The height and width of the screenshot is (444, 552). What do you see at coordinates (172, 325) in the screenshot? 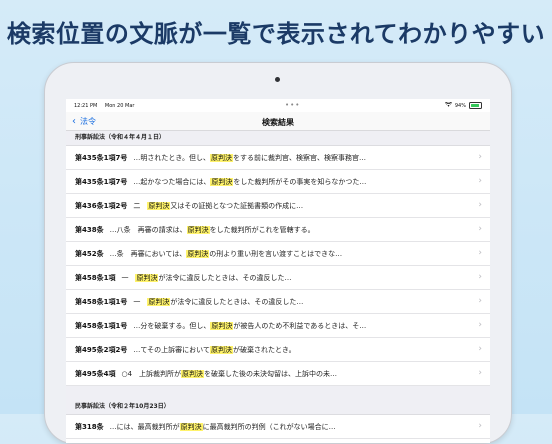
I see `snippet-before: …分を破棄する。但し、` at bounding box center [172, 325].